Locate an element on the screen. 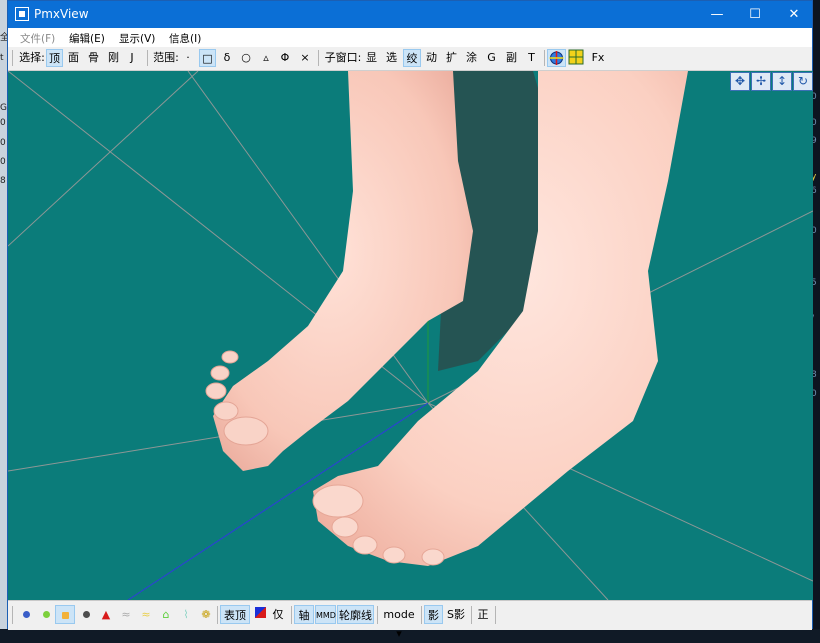 This screenshot has width=820, height=643. mmd-button: MMD is located at coordinates (325, 614).